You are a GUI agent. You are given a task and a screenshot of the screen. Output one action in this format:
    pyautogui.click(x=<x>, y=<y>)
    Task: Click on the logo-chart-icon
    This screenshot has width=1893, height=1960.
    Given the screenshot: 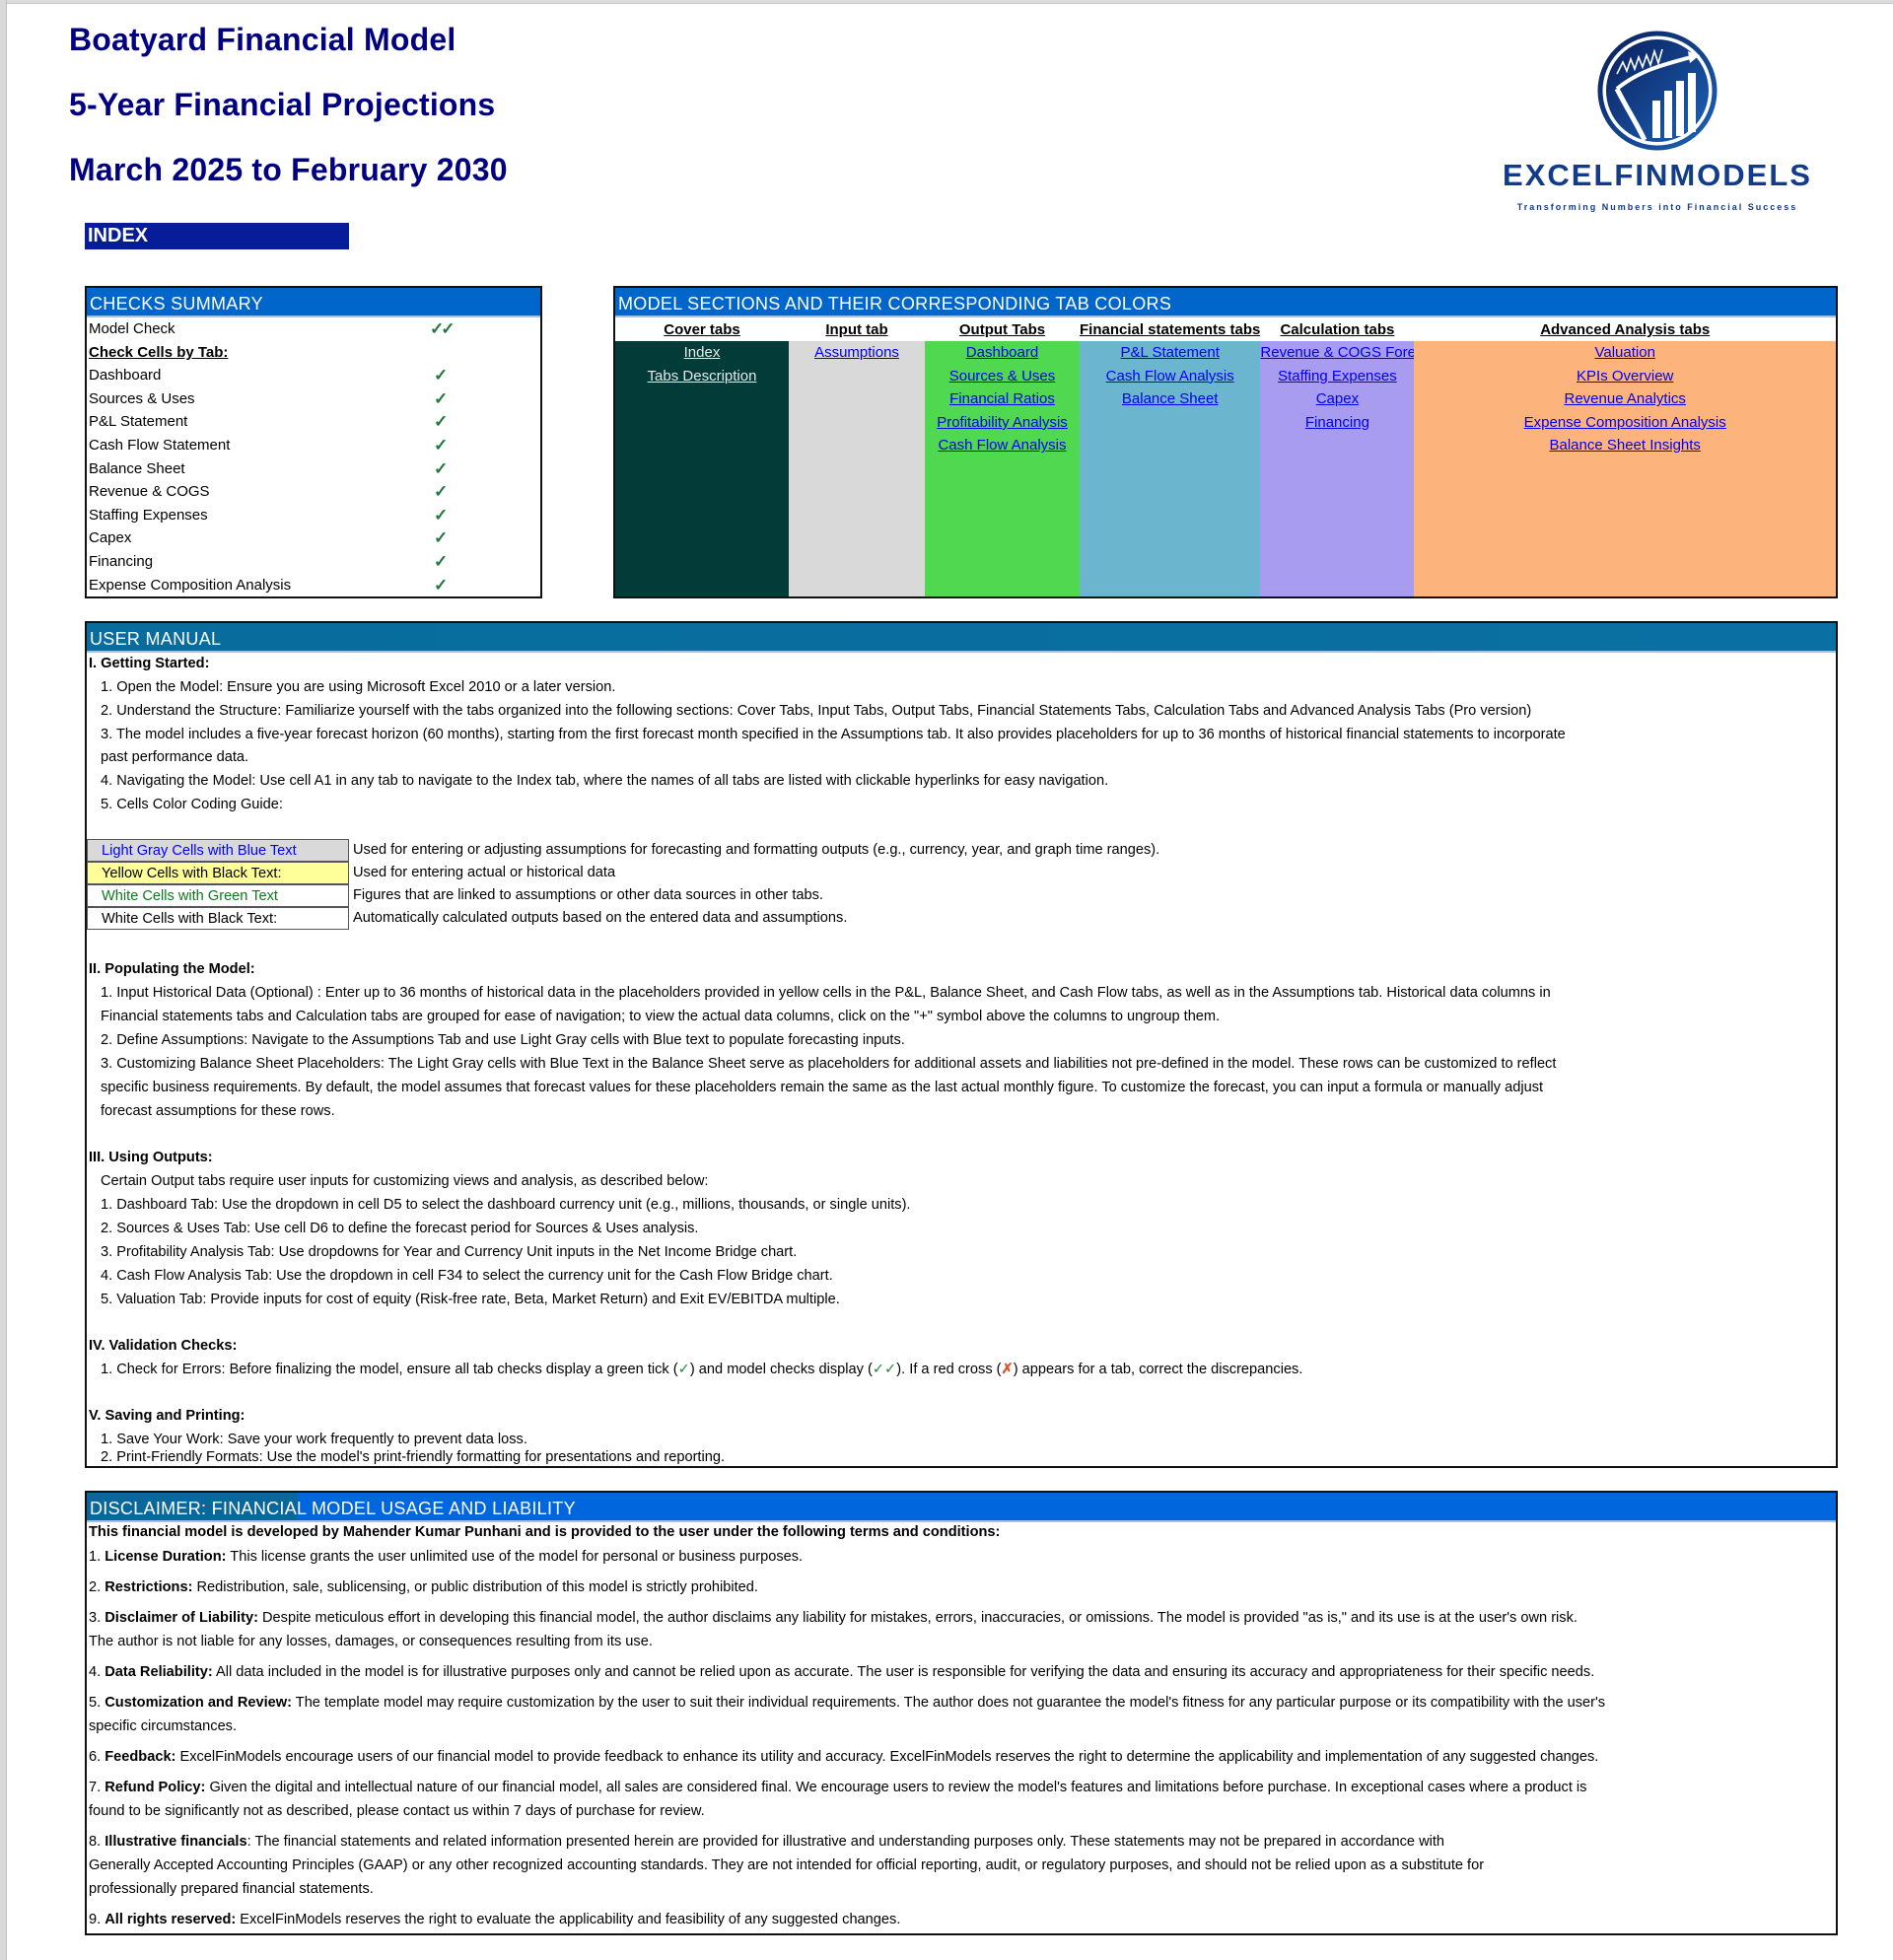 What is the action you would take?
    pyautogui.click(x=1657, y=91)
    